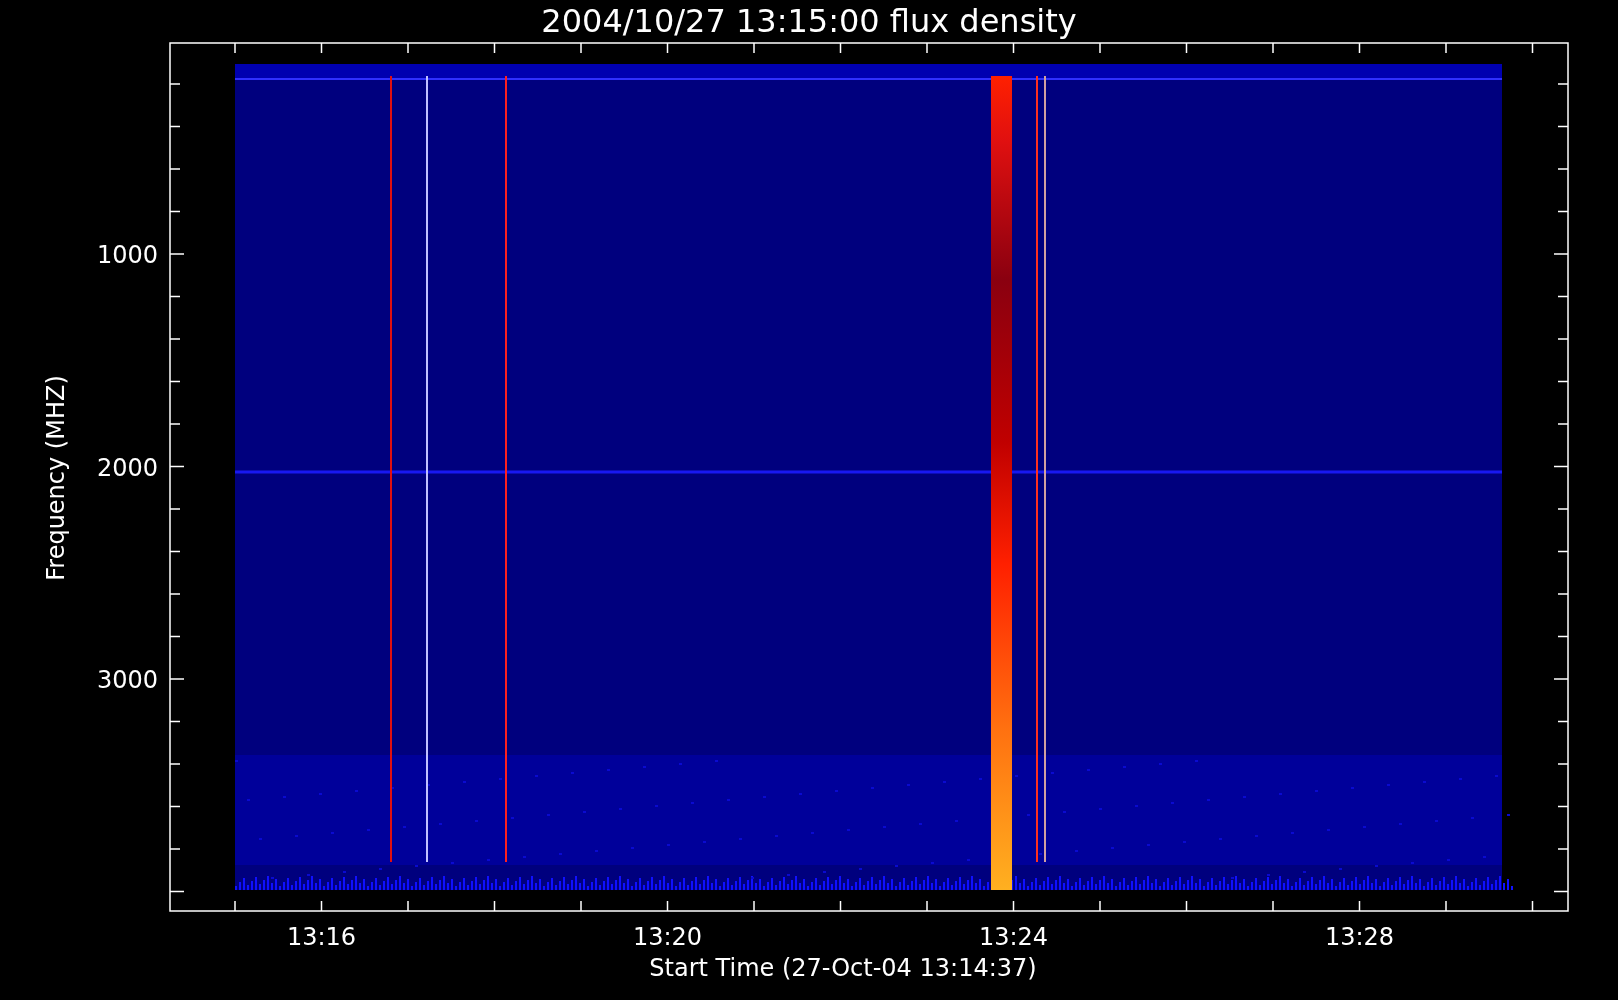  I want to click on axis-label: Start Time (27-Oct-04 13:14:37), so click(843, 968).